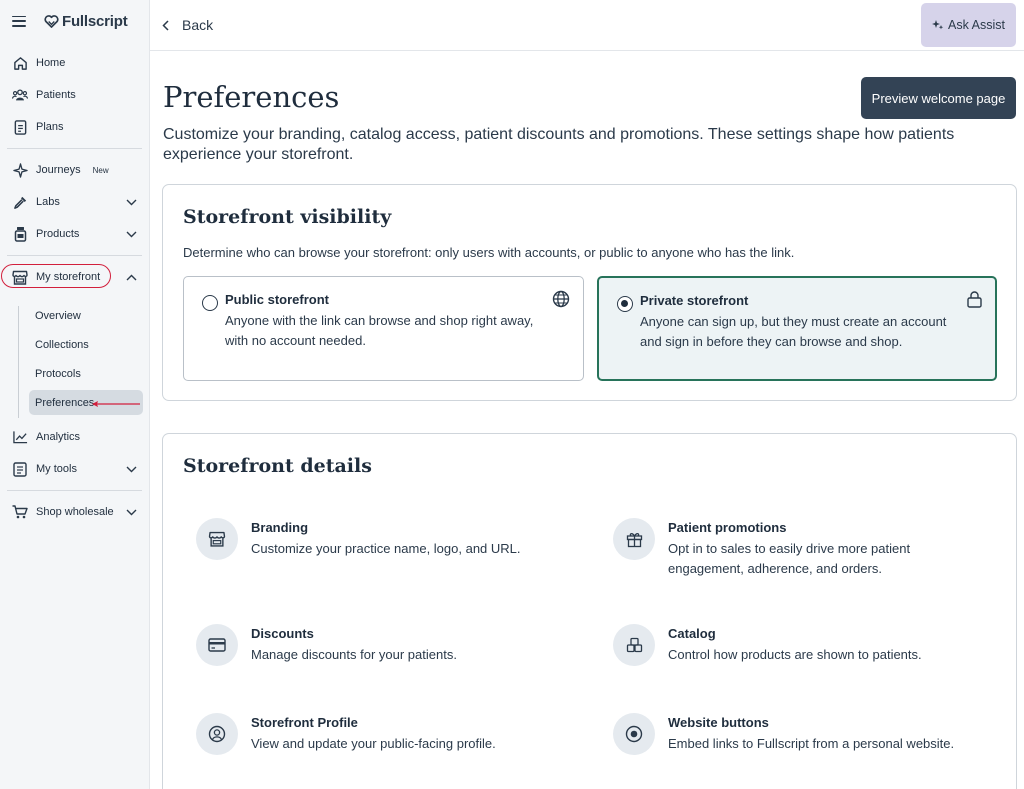  What do you see at coordinates (625, 304) in the screenshot?
I see `radio-private` at bounding box center [625, 304].